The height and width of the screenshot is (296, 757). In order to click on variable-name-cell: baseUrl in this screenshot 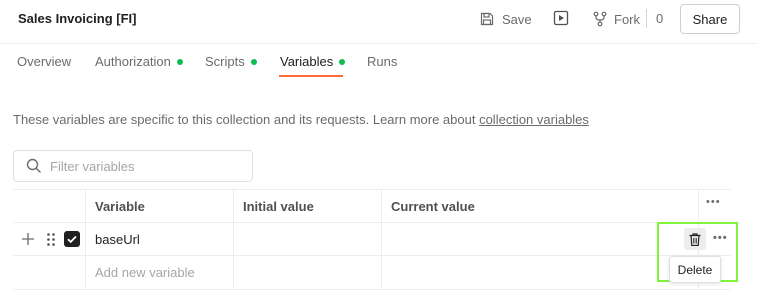, I will do `click(117, 239)`.